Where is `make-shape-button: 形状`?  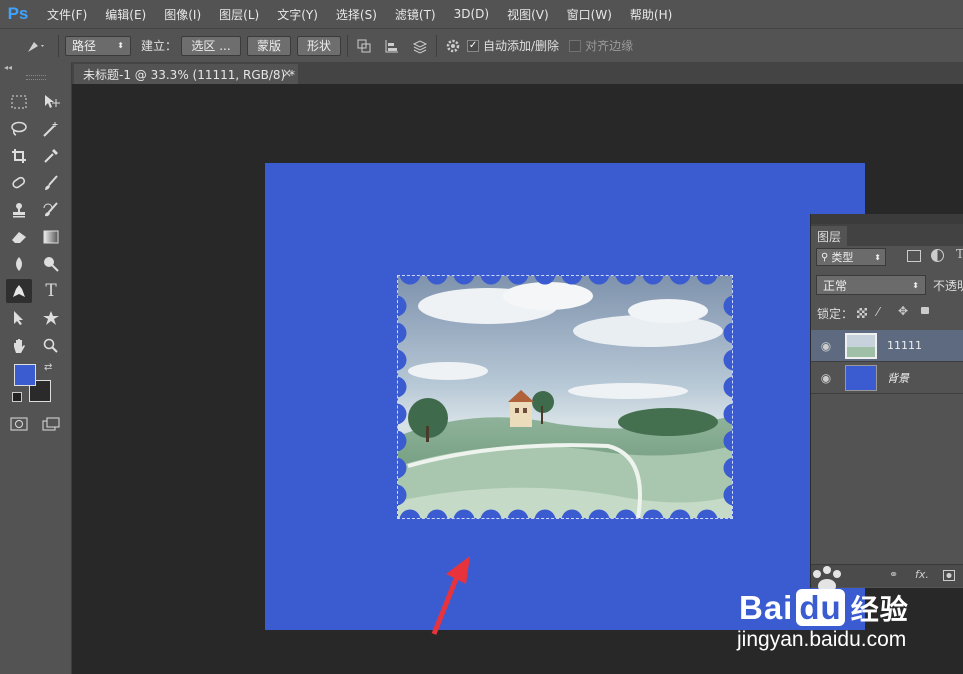 make-shape-button: 形状 is located at coordinates (319, 45).